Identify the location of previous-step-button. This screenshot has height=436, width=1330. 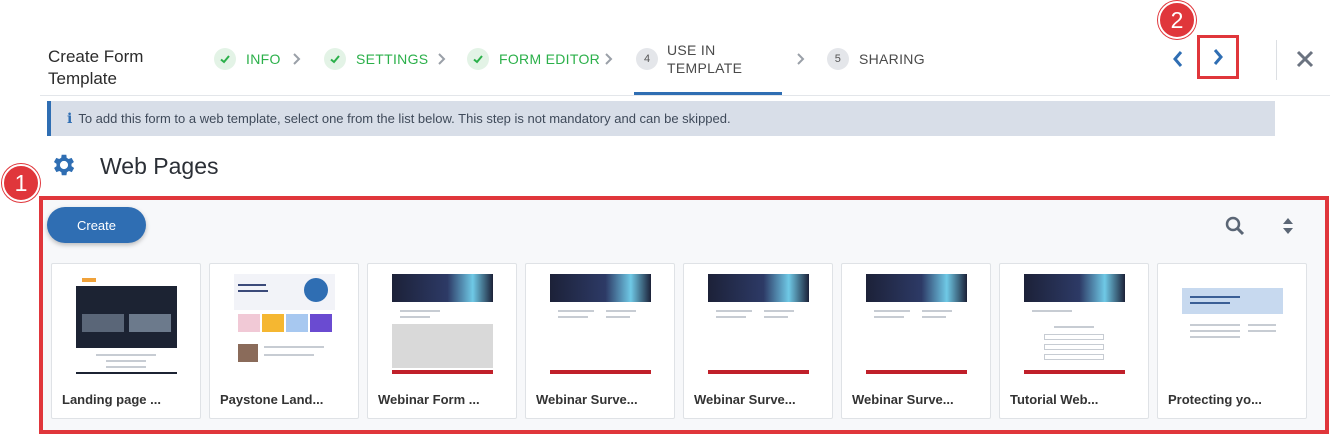
(1178, 59).